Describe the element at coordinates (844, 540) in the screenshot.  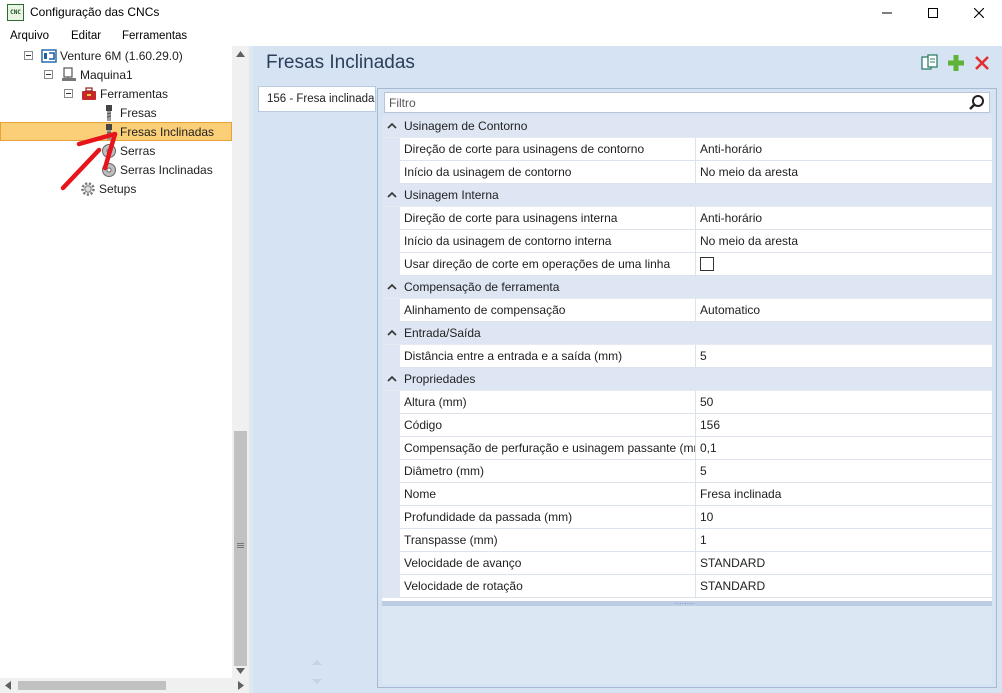
I see `property-value: 1` at that location.